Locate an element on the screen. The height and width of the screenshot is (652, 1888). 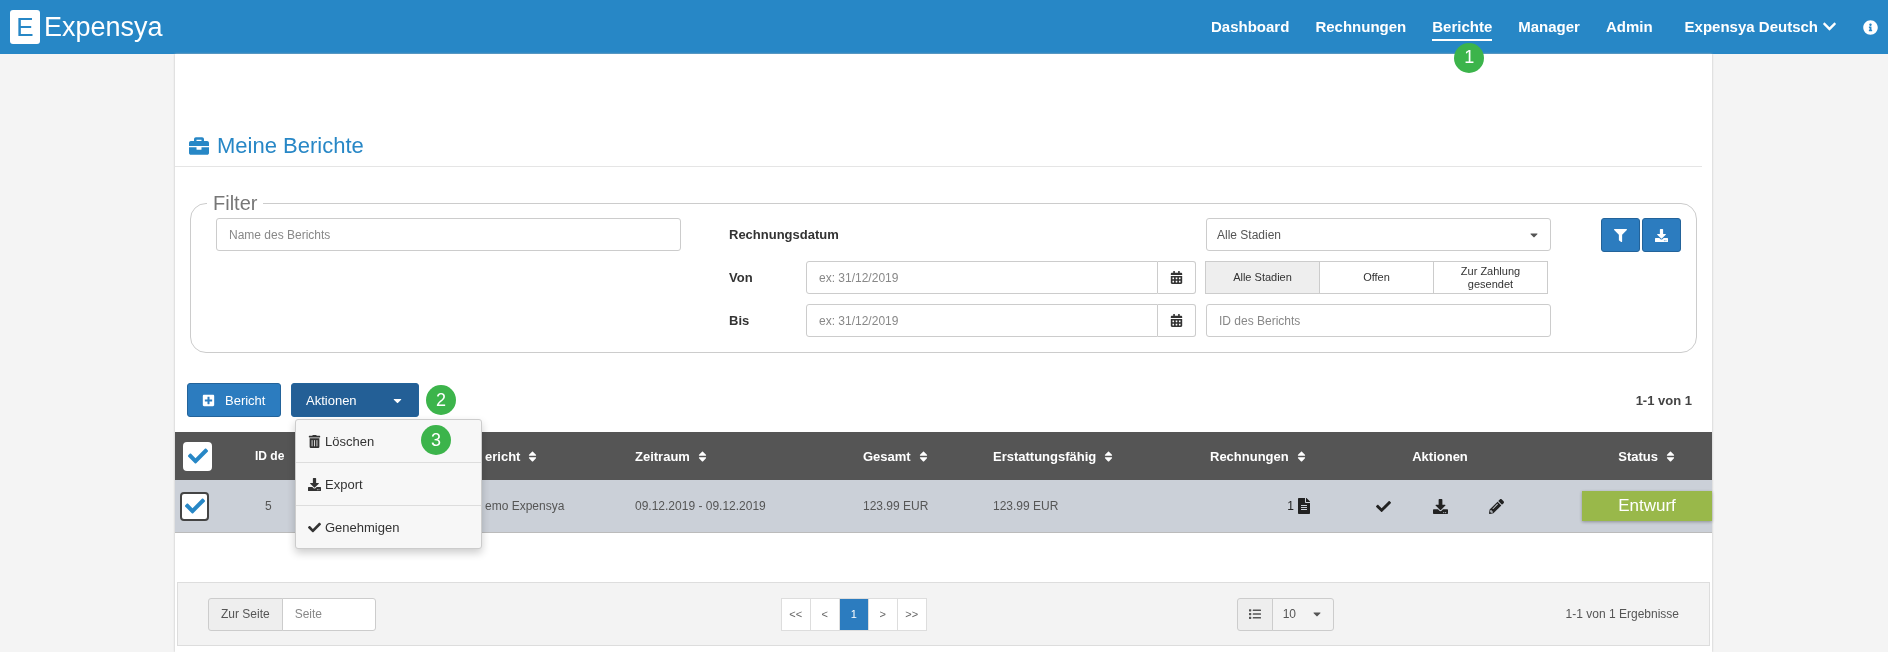
page-button: > is located at coordinates (882, 614).